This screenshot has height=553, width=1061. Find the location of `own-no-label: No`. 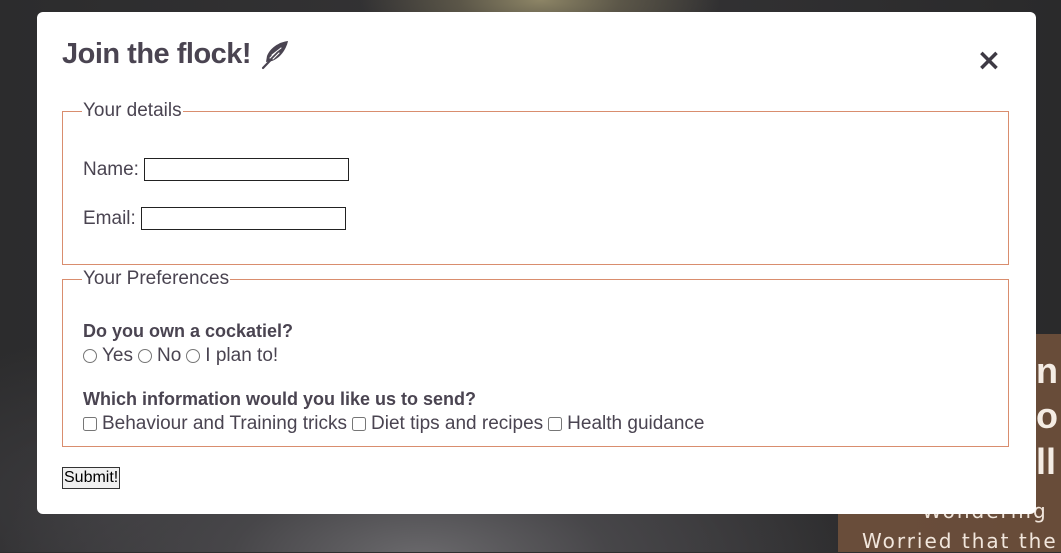

own-no-label: No is located at coordinates (169, 355).